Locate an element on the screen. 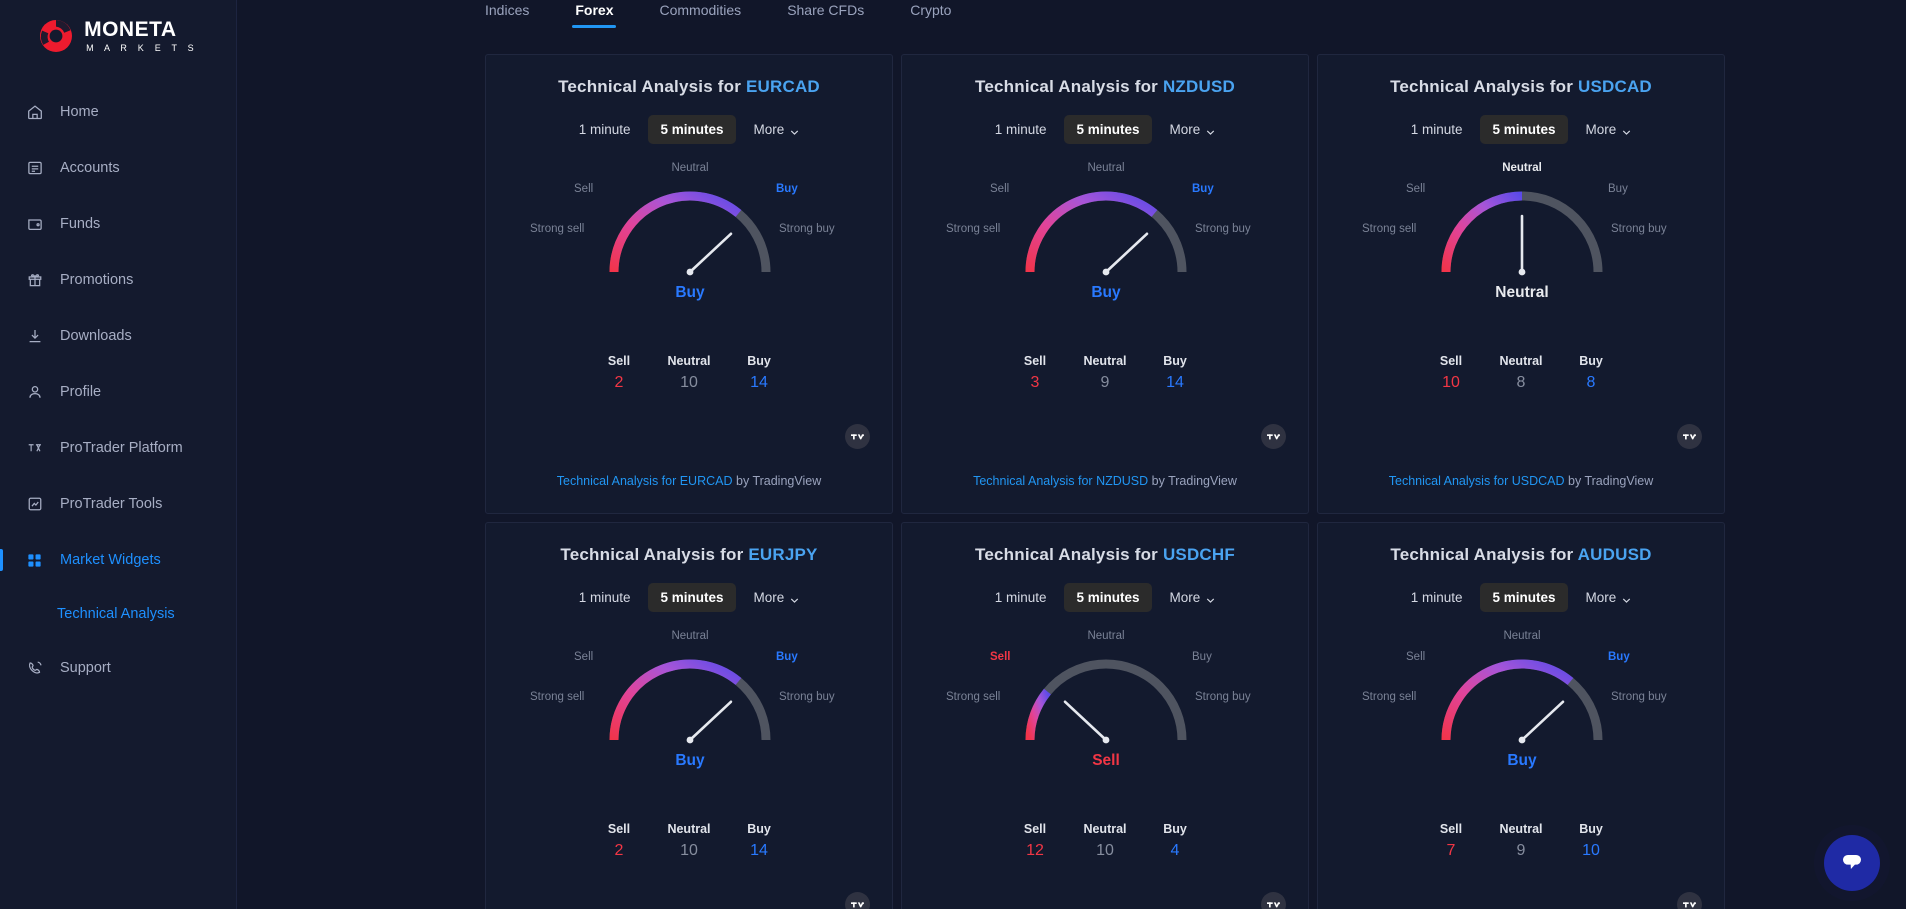  sidebar-item-label: Support is located at coordinates (85, 668).